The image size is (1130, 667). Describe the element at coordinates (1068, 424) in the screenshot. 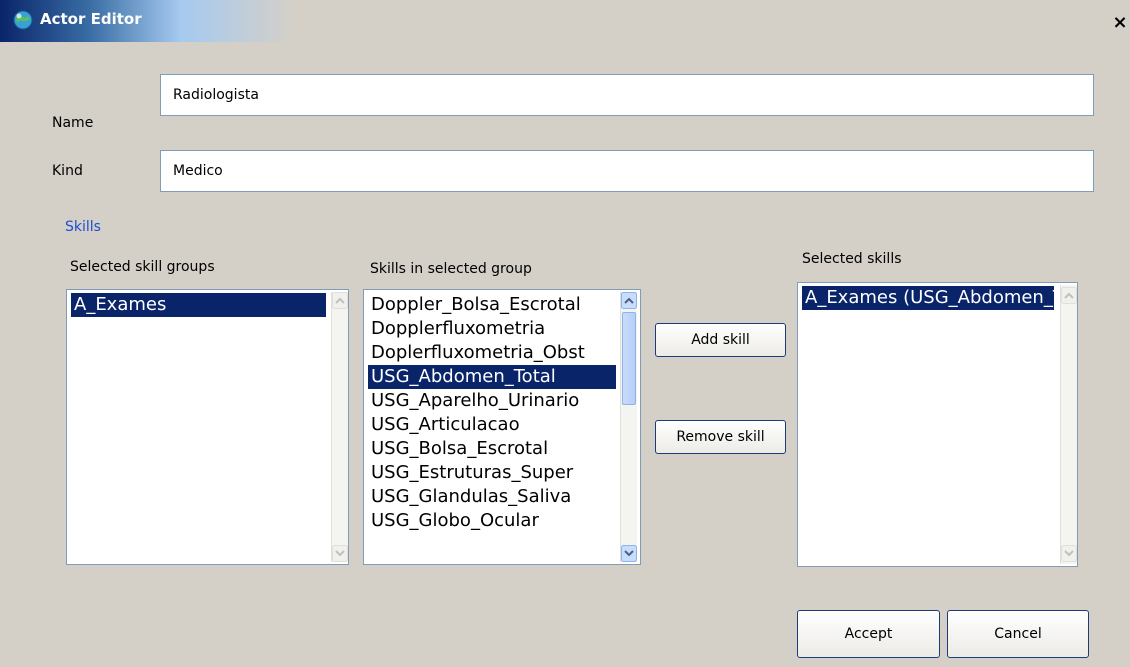

I see `selected-skills-scrollbar` at that location.